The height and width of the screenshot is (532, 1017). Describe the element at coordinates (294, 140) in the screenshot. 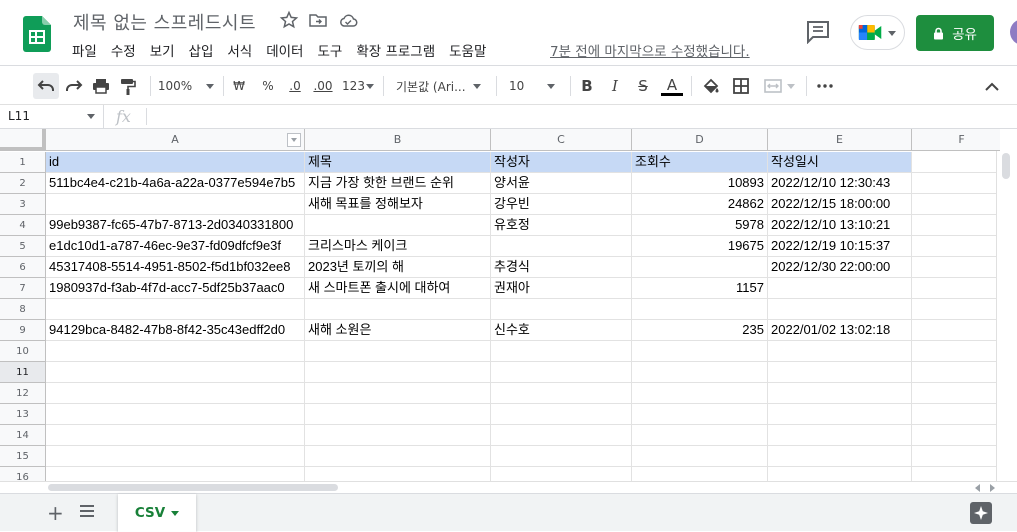

I see `filter-dropdown-icon` at that location.